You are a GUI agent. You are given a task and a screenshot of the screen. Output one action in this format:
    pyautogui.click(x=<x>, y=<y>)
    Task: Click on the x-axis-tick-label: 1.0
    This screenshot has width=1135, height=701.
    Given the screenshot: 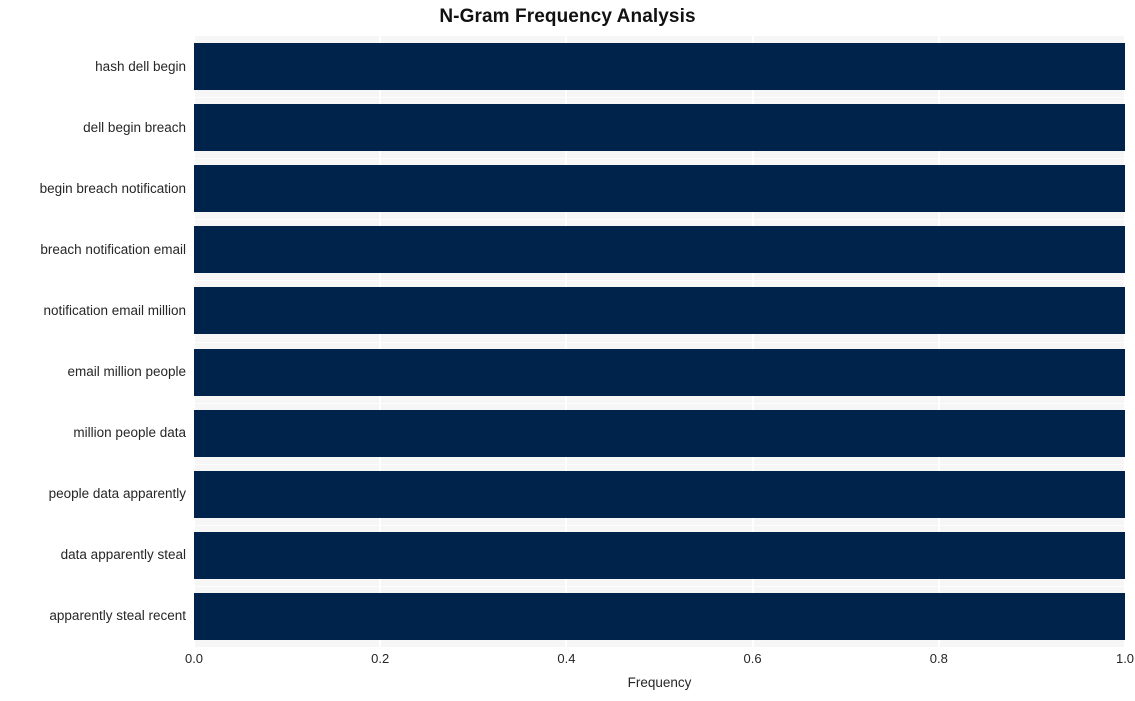 What is the action you would take?
    pyautogui.click(x=1125, y=658)
    